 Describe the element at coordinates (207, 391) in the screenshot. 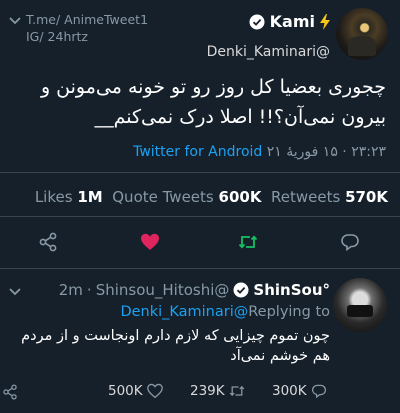

I see `reply-retweet-count: 239K` at that location.